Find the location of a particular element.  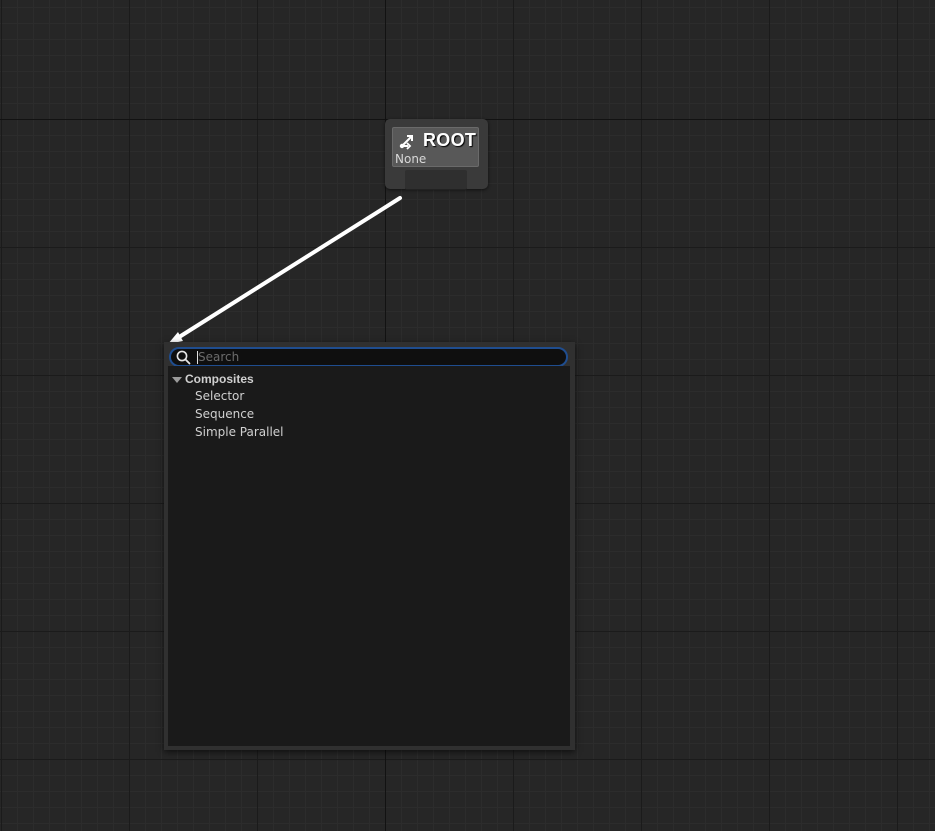

search-input is located at coordinates (378, 357).